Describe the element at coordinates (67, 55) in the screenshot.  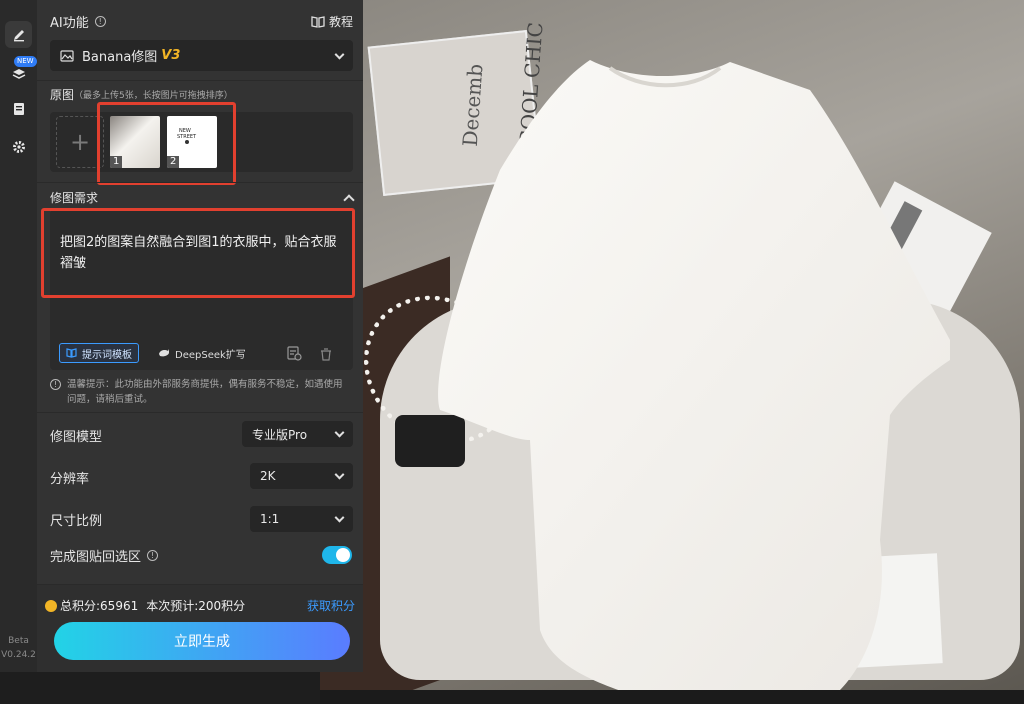
I see `image-icon` at that location.